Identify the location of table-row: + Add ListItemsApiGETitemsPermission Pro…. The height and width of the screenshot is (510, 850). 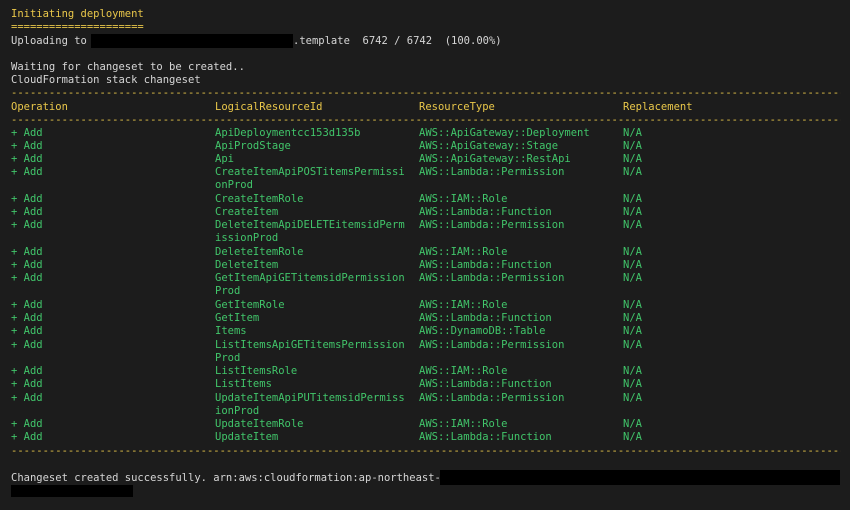
(425, 352).